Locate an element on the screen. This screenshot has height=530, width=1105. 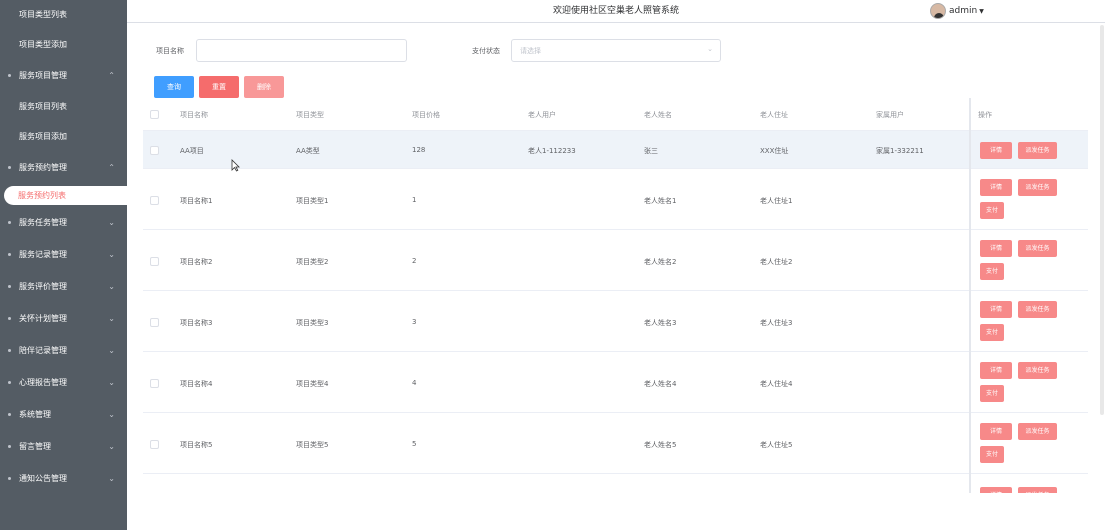
sidebar-group: 服务记录管理 ⌄ is located at coordinates (63, 255).